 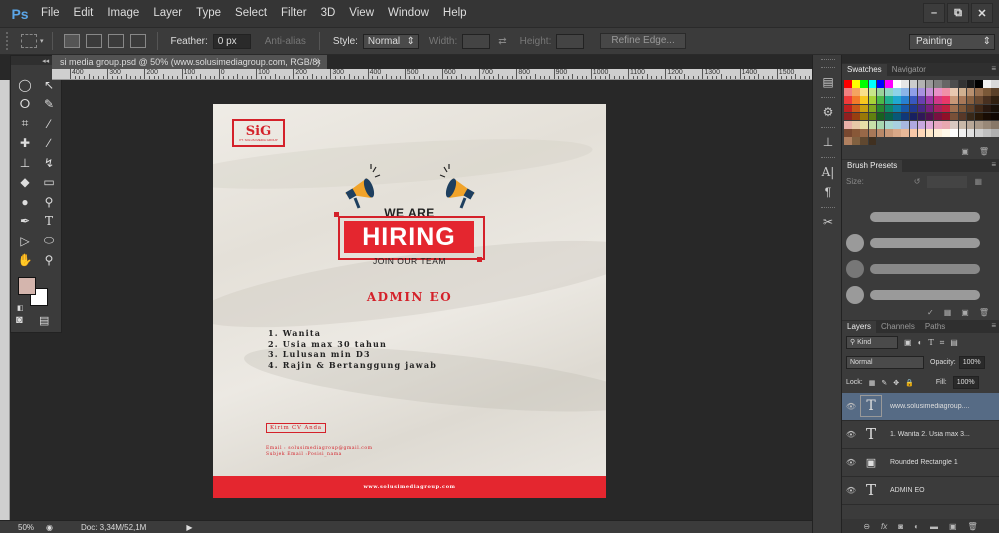 What do you see at coordinates (208, 13) in the screenshot?
I see `menu-type: Type` at bounding box center [208, 13].